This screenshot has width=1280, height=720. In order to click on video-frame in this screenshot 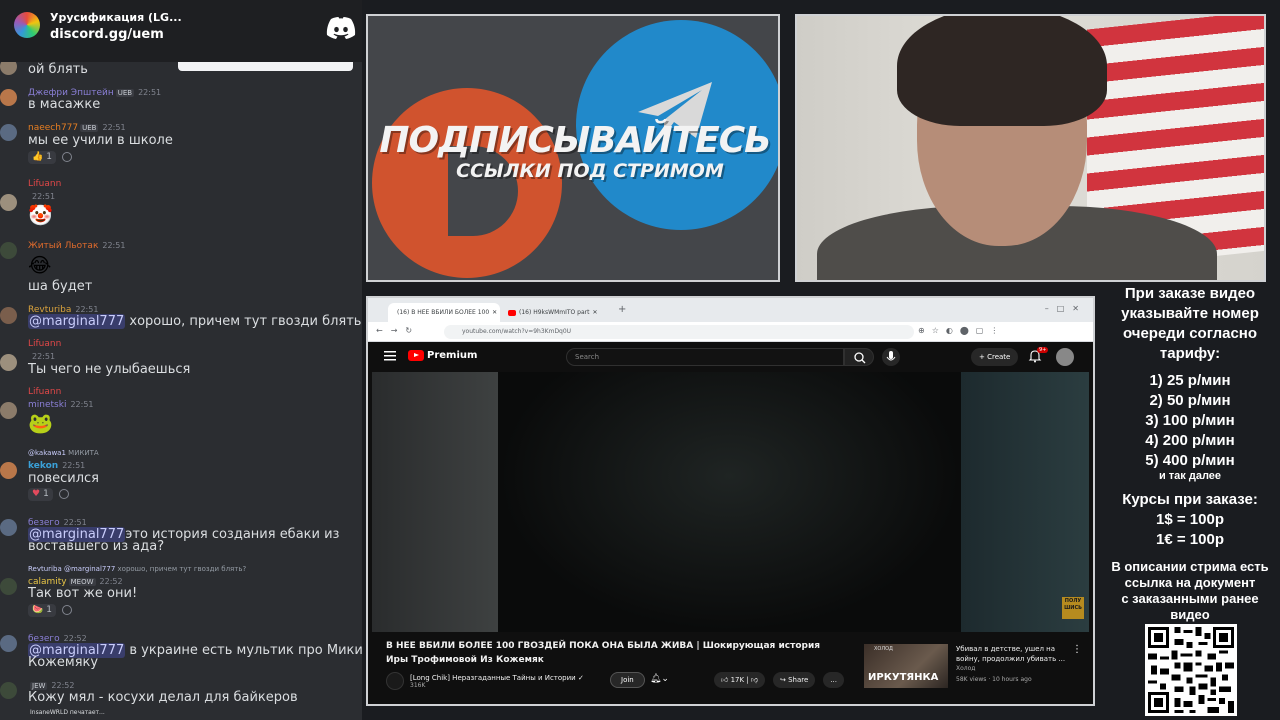, I will do `click(729, 502)`.